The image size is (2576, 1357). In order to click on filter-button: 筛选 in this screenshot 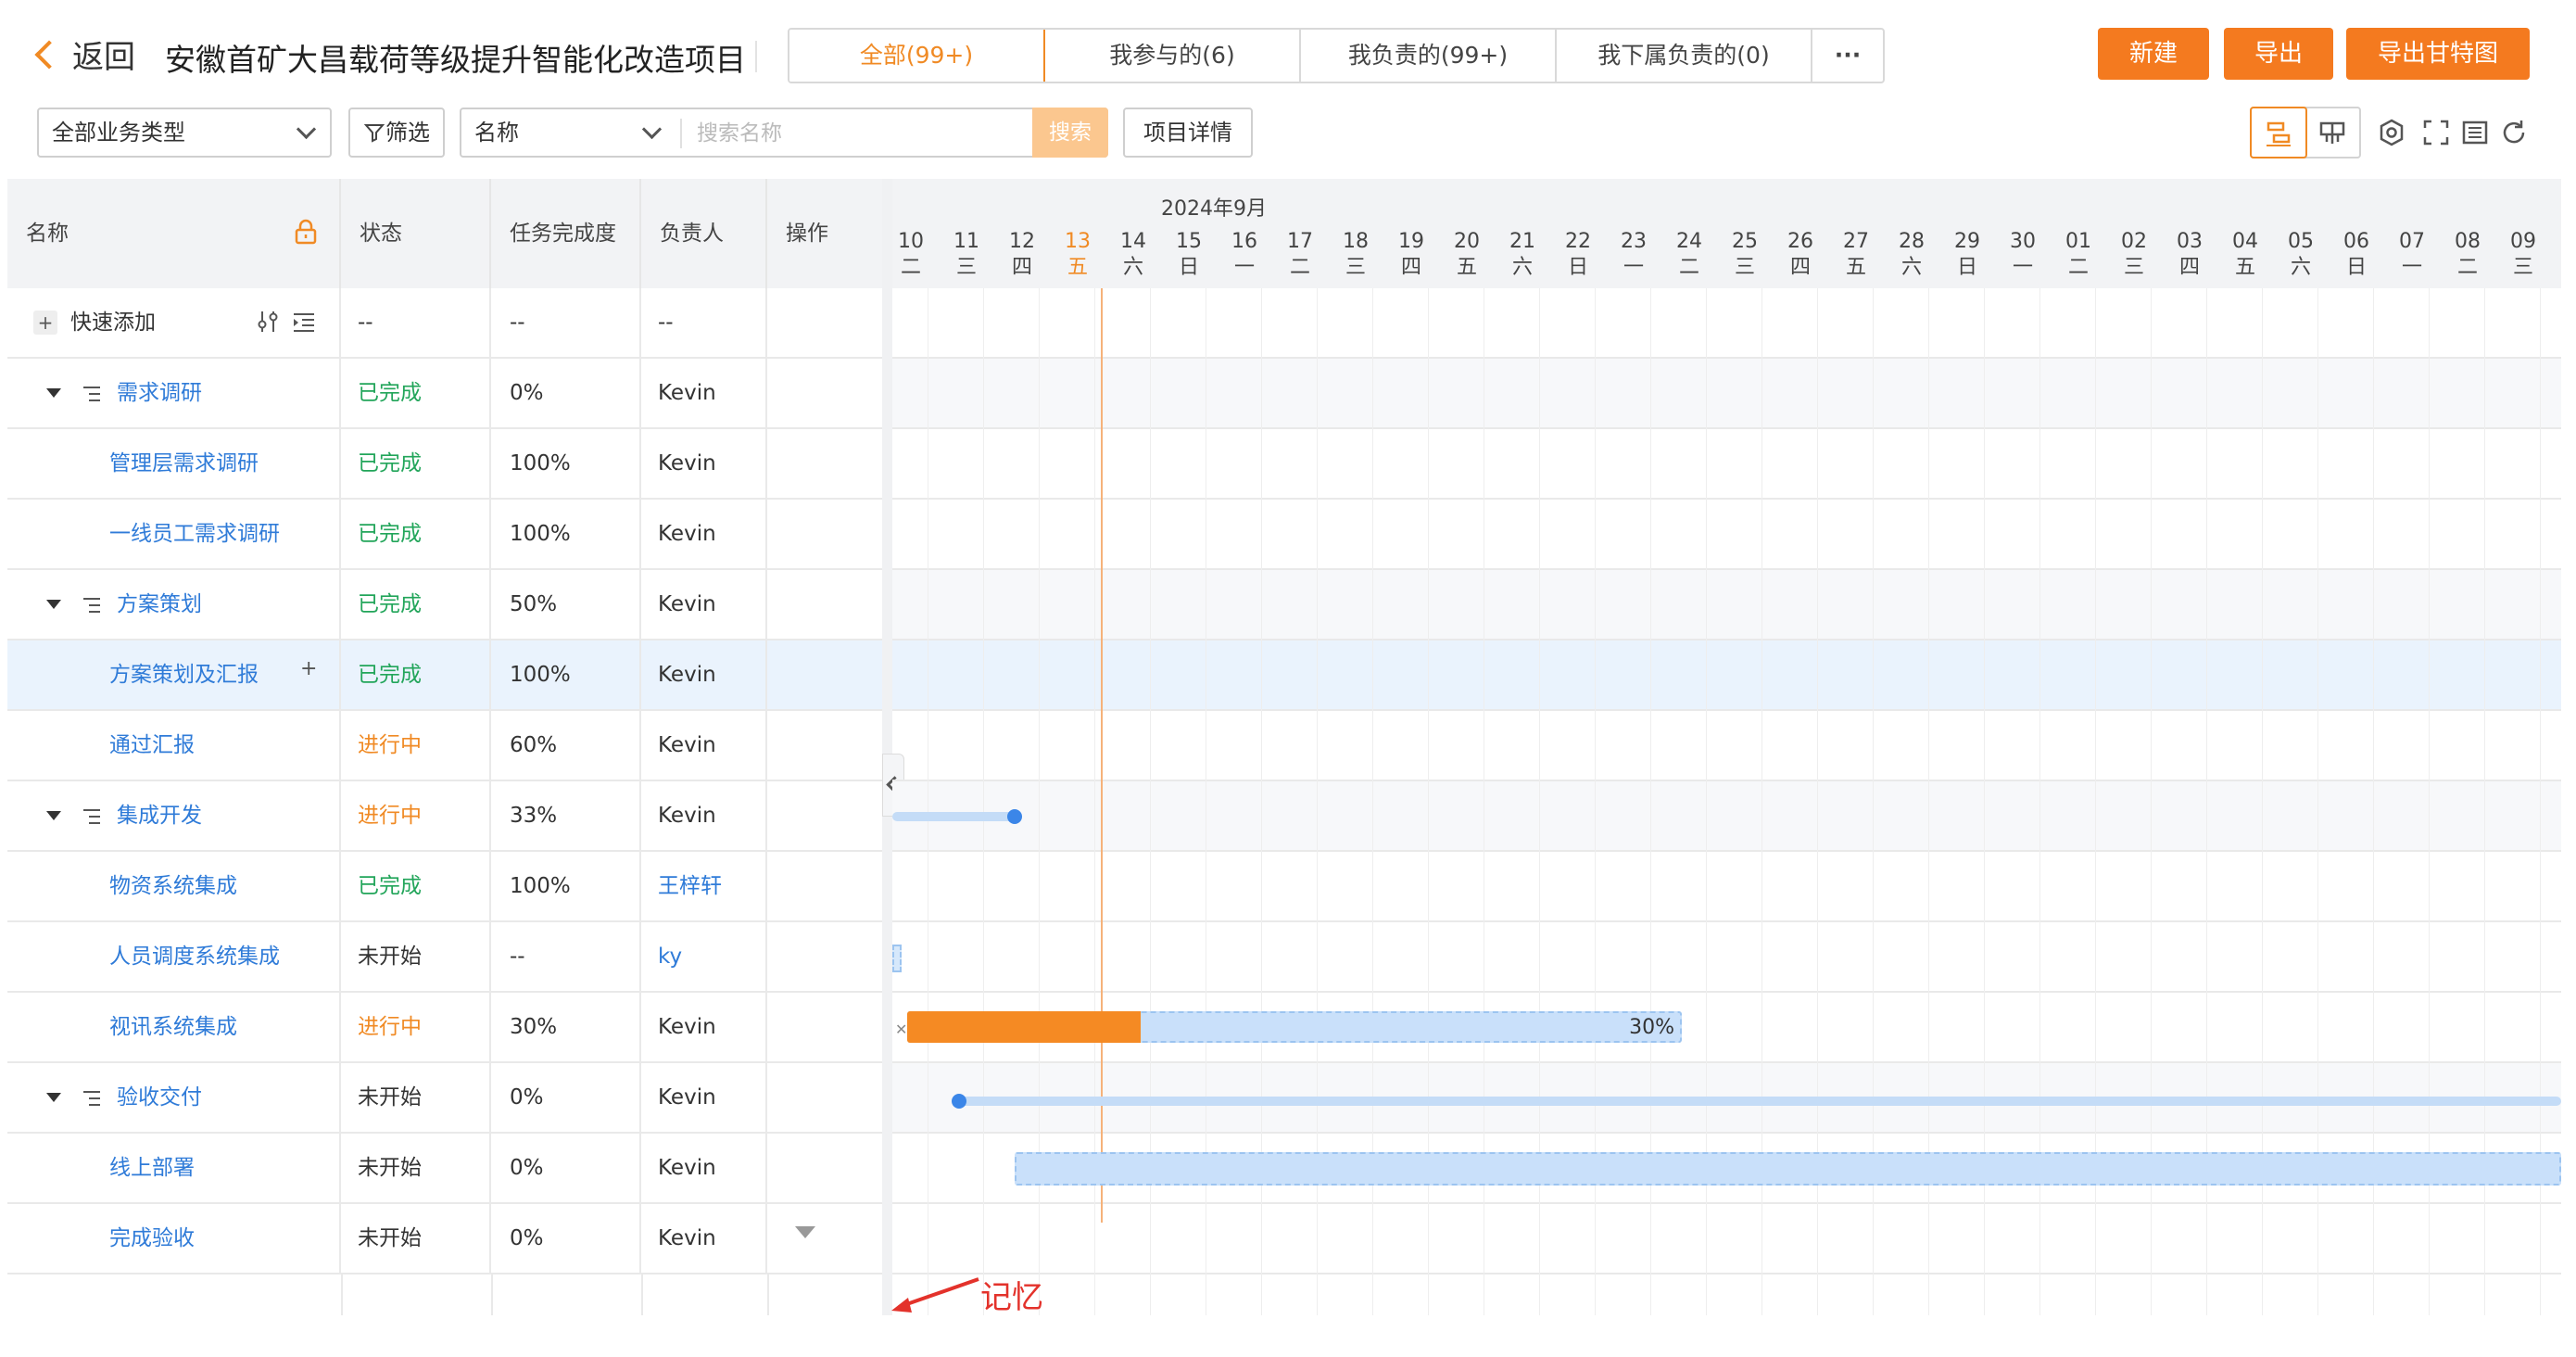, I will do `click(396, 133)`.